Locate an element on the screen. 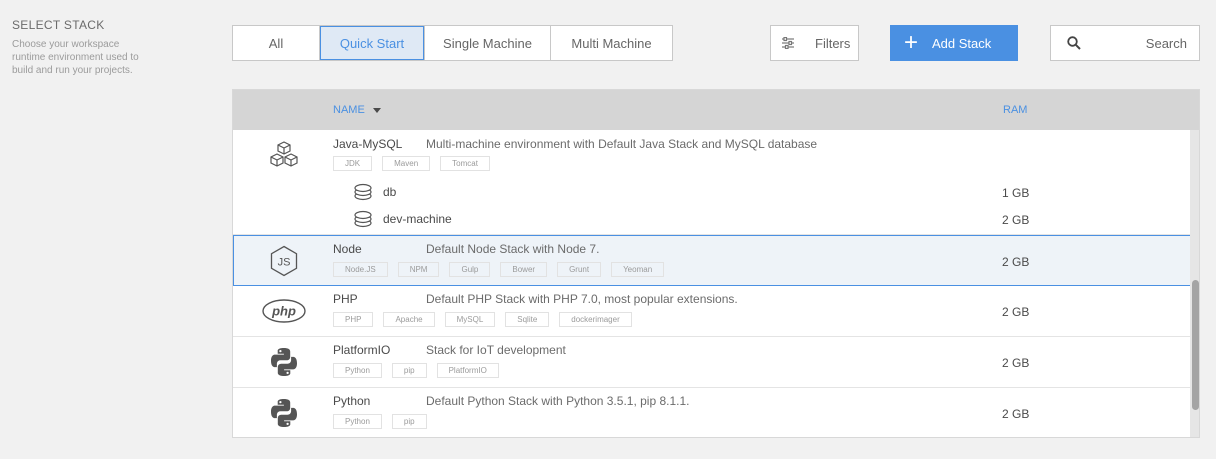  tag: Node.JS is located at coordinates (360, 269).